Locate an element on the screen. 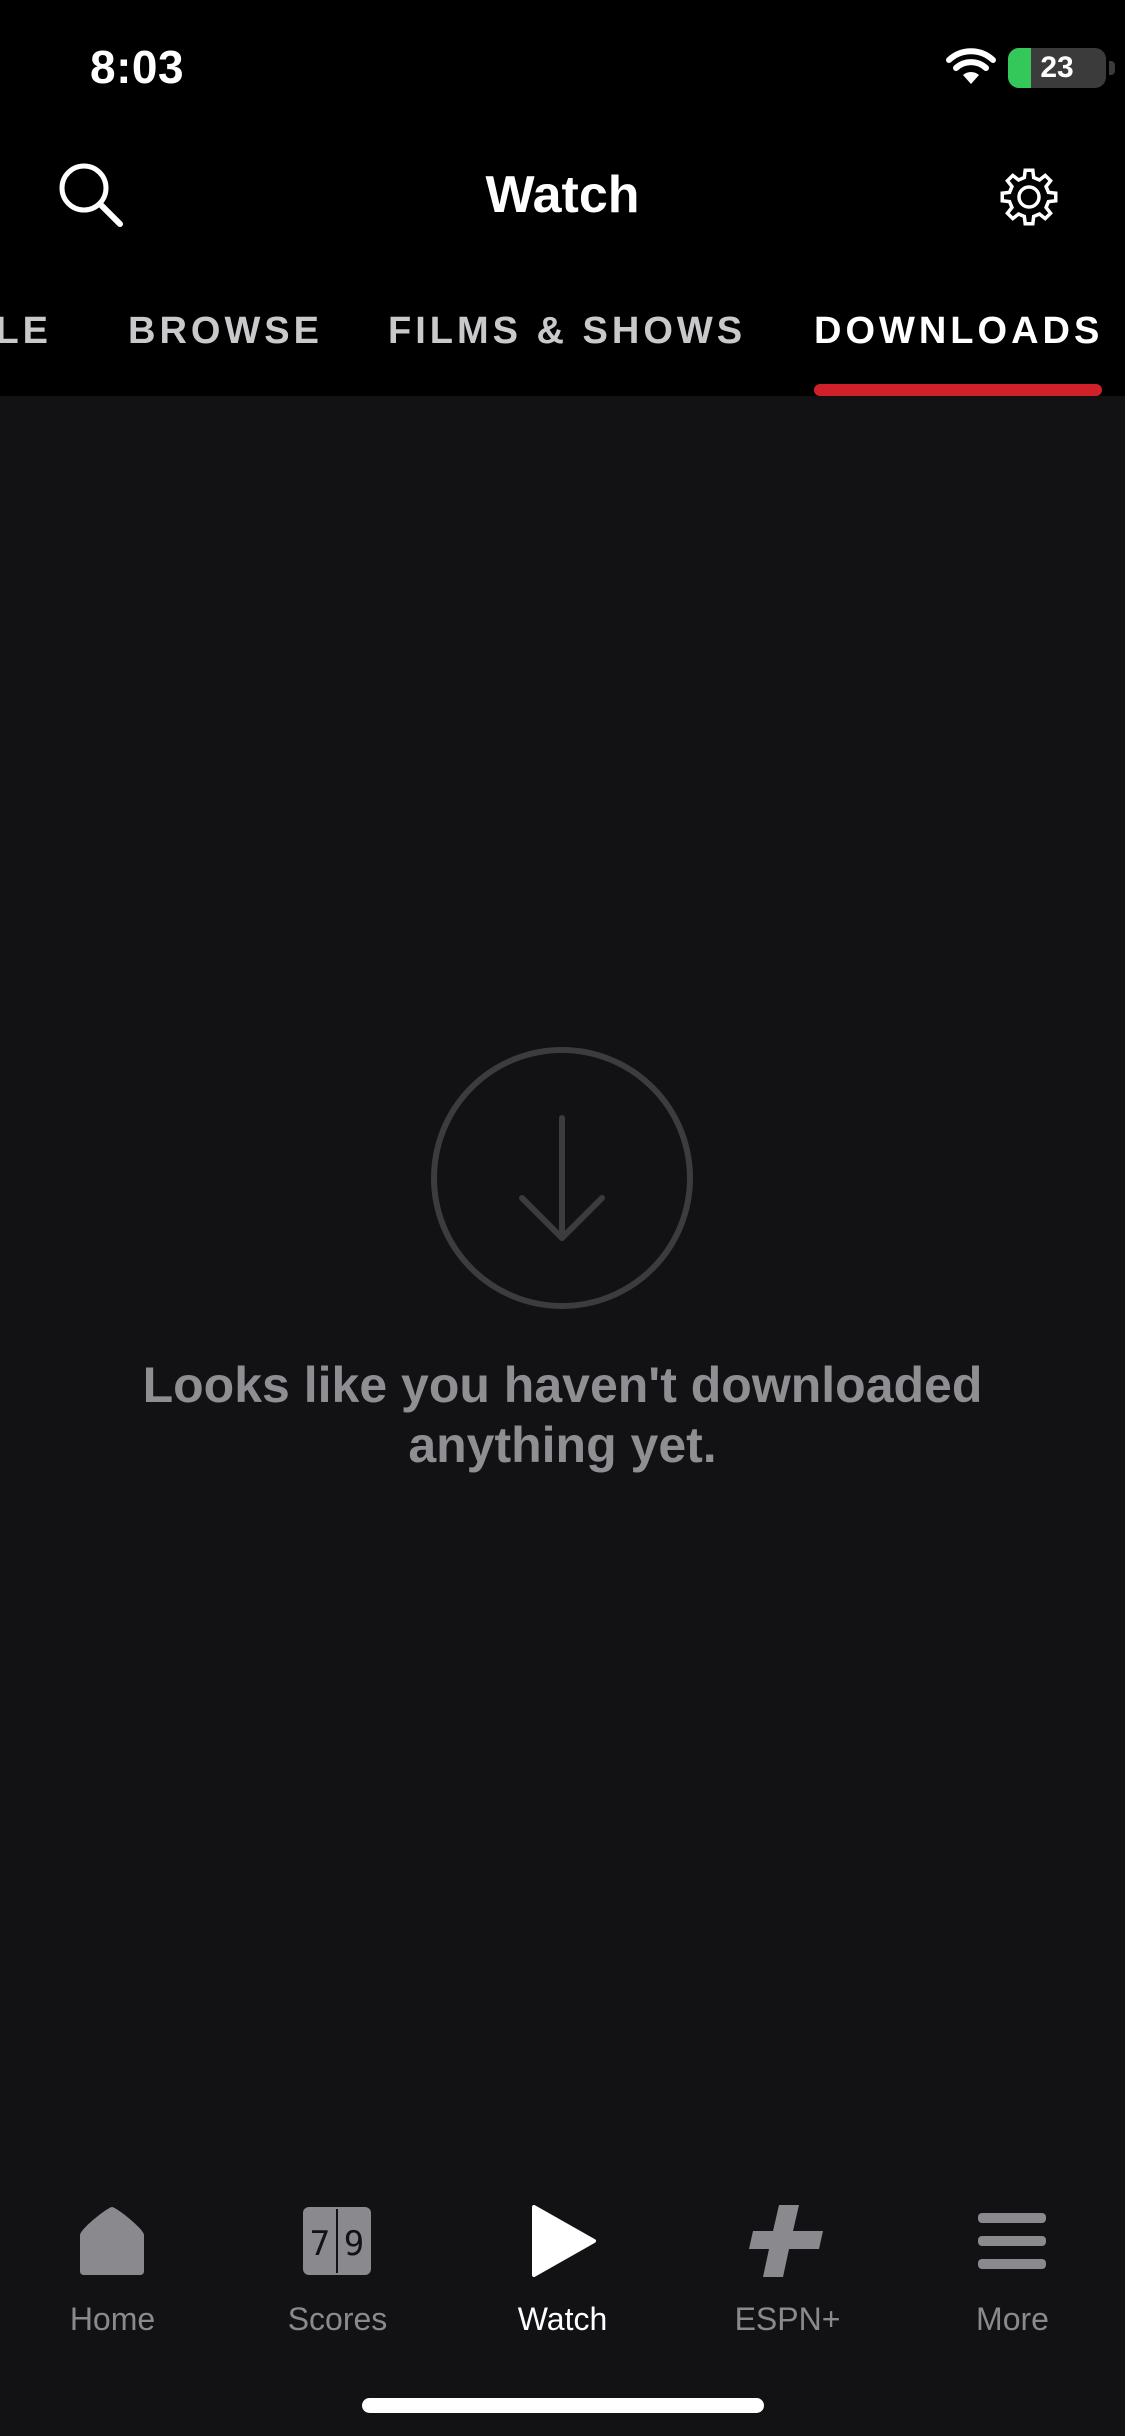 The width and height of the screenshot is (1125, 2436). wifi-icon is located at coordinates (971, 66).